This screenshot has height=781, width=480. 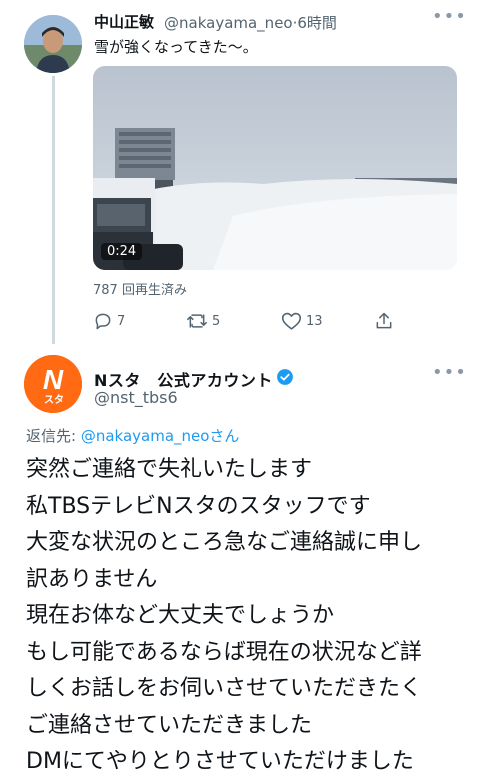 What do you see at coordinates (317, 23) in the screenshot?
I see `tweet-time: 6時間` at bounding box center [317, 23].